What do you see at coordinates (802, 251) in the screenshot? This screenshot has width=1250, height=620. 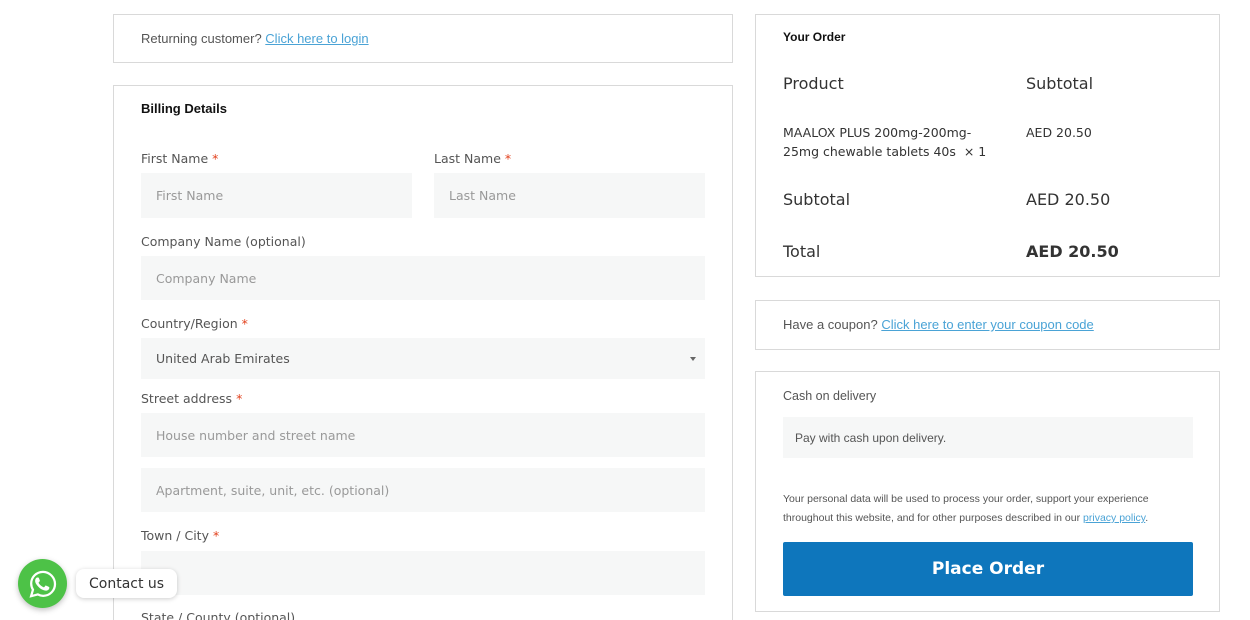 I see `total-label: Total` at bounding box center [802, 251].